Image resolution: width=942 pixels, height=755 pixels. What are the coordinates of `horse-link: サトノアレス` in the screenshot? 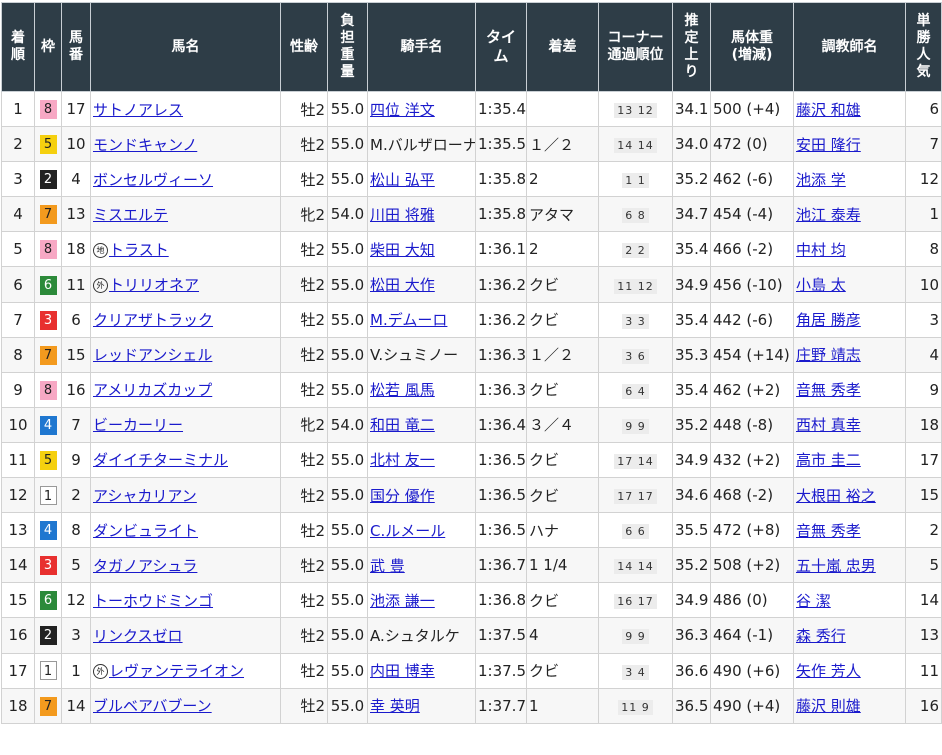 It's located at (138, 110).